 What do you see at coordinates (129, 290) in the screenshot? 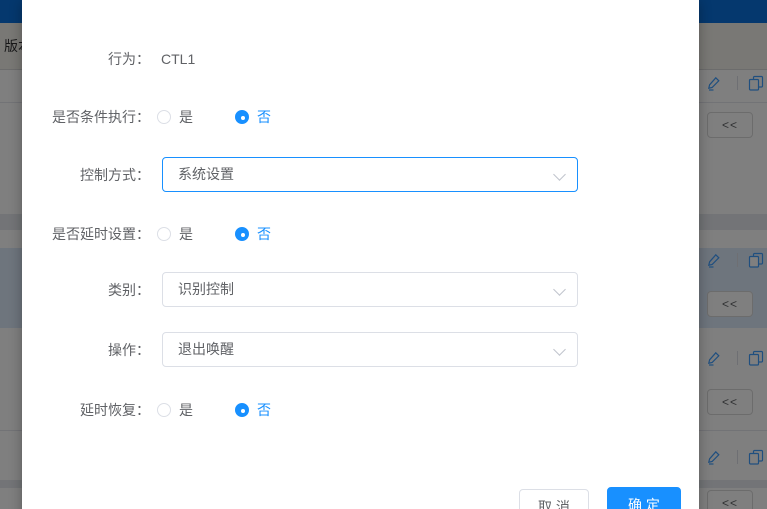
I see `field-label: 类别：` at bounding box center [129, 290].